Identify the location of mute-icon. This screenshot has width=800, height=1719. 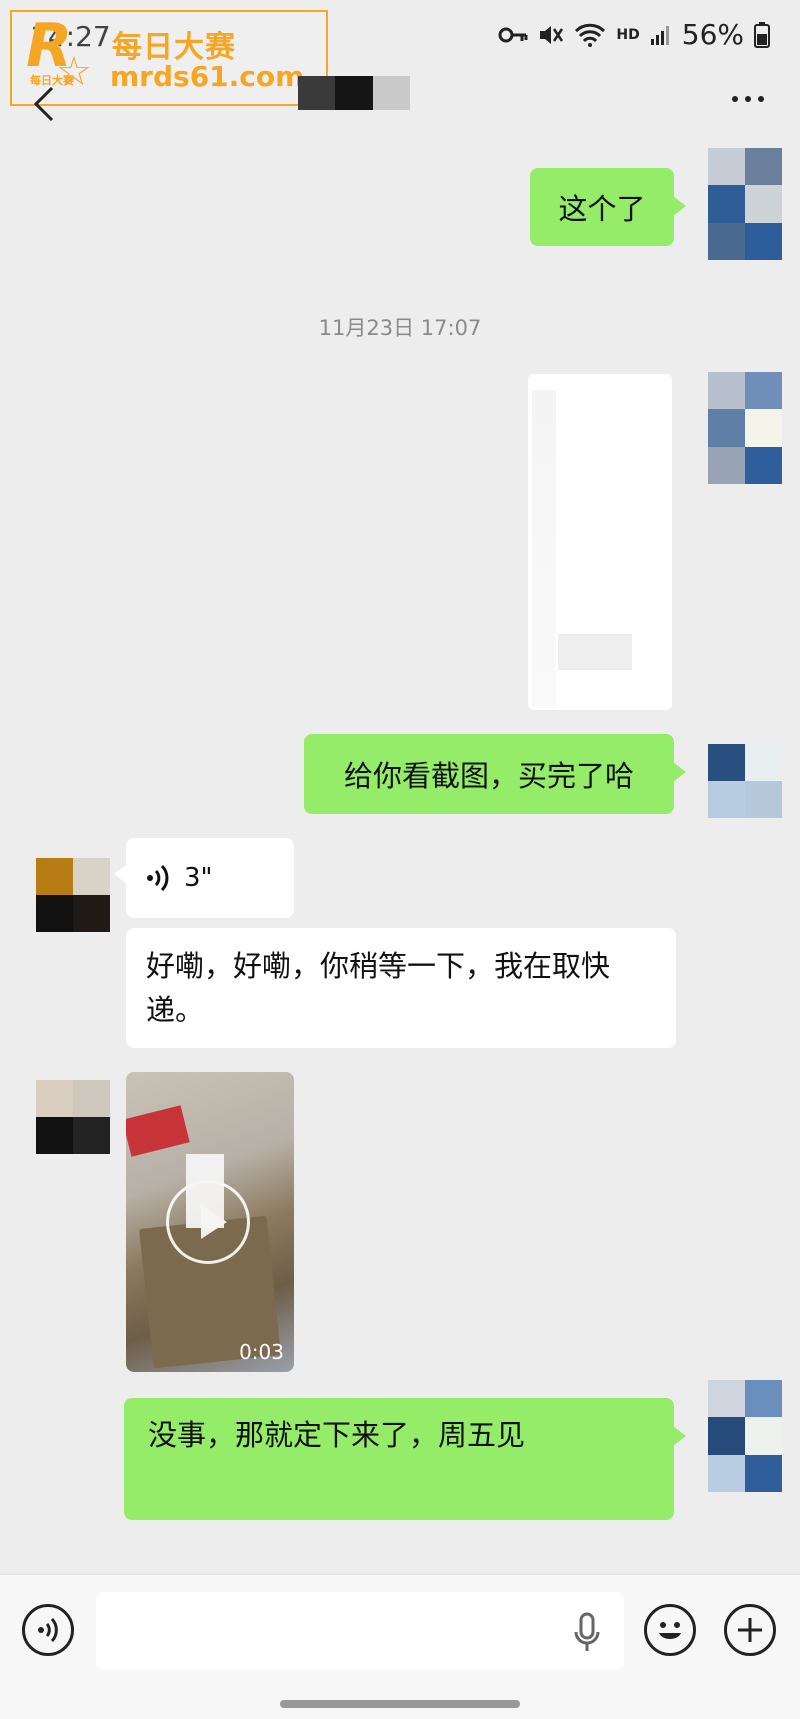
(552, 34).